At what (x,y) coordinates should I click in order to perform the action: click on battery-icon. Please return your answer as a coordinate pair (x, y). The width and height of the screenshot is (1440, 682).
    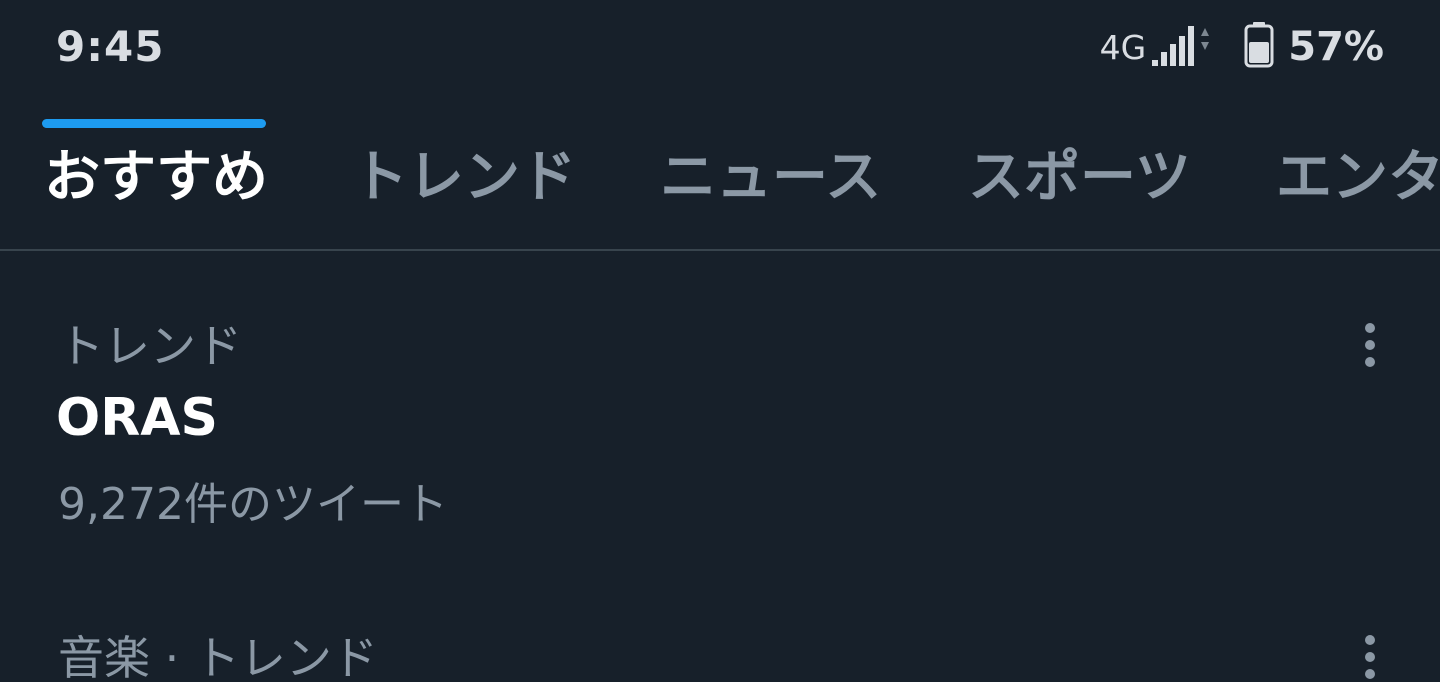
    Looking at the image, I should click on (1259, 47).